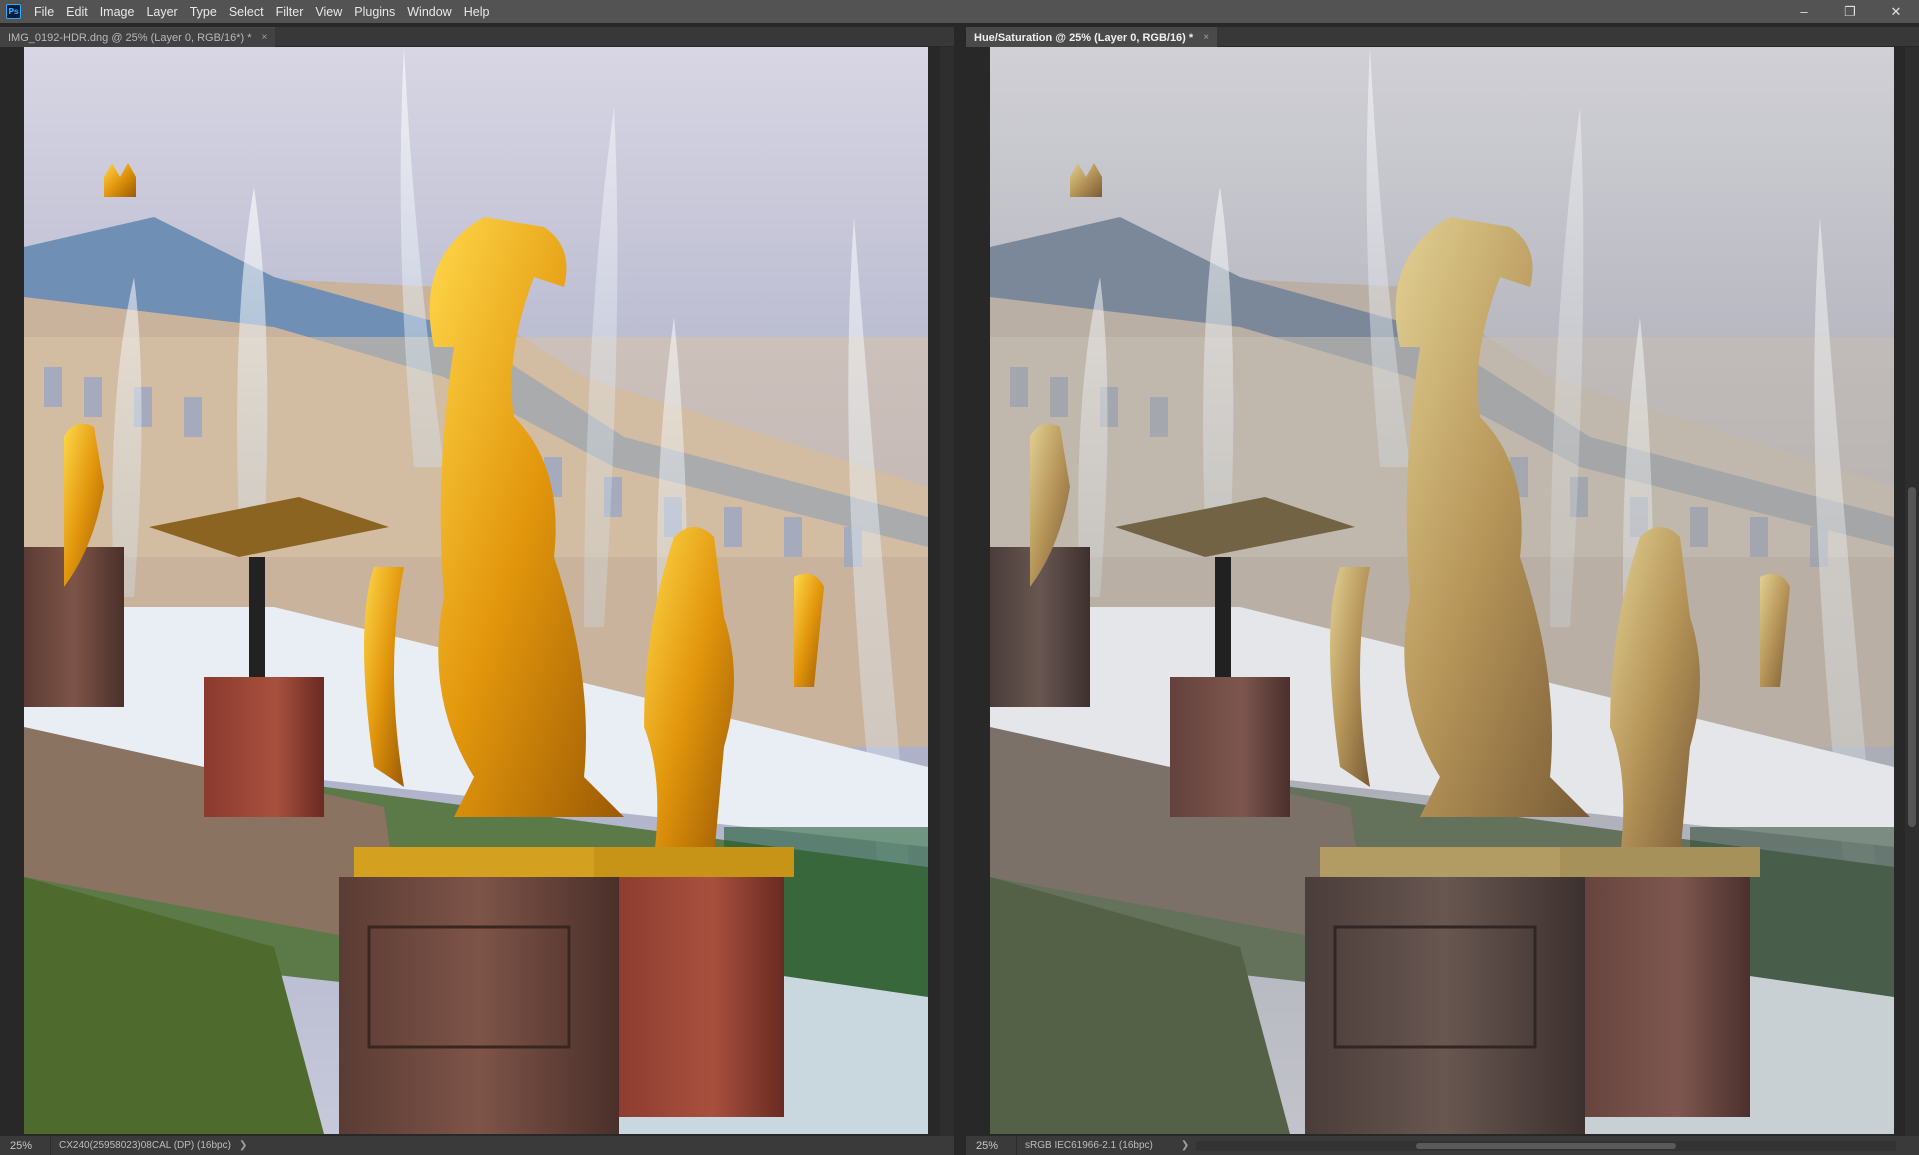  I want to click on horizontal-scroll-thumb, so click(1546, 1146).